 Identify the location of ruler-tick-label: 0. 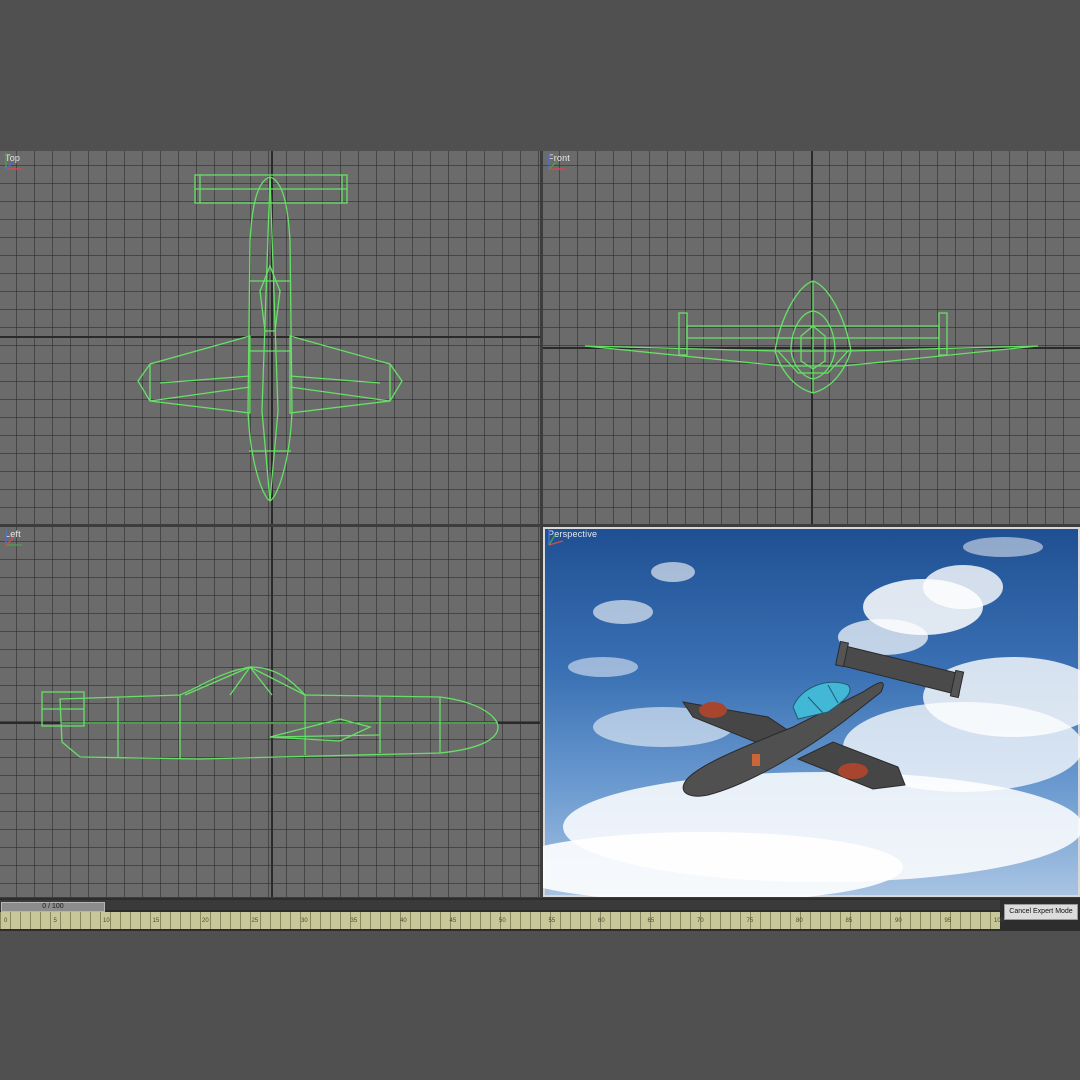
(6, 921).